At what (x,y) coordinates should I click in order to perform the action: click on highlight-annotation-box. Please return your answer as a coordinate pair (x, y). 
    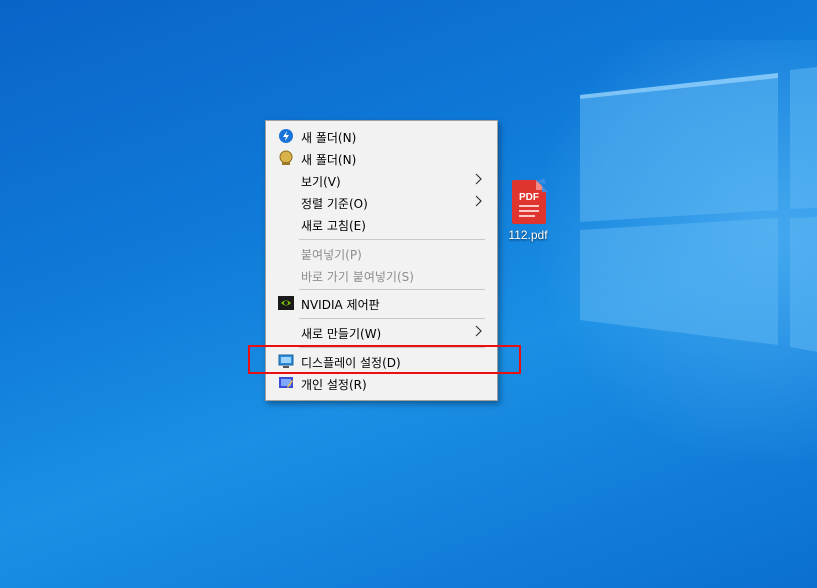
    Looking at the image, I should click on (384, 359).